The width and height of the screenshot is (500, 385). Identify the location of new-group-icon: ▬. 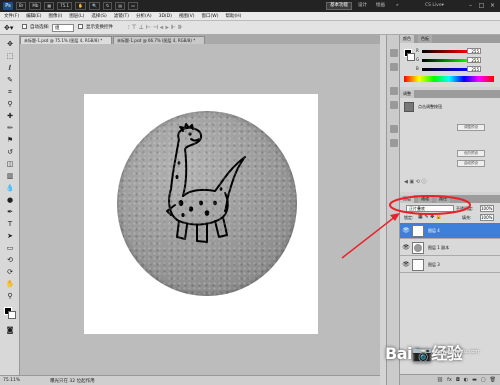
(474, 380).